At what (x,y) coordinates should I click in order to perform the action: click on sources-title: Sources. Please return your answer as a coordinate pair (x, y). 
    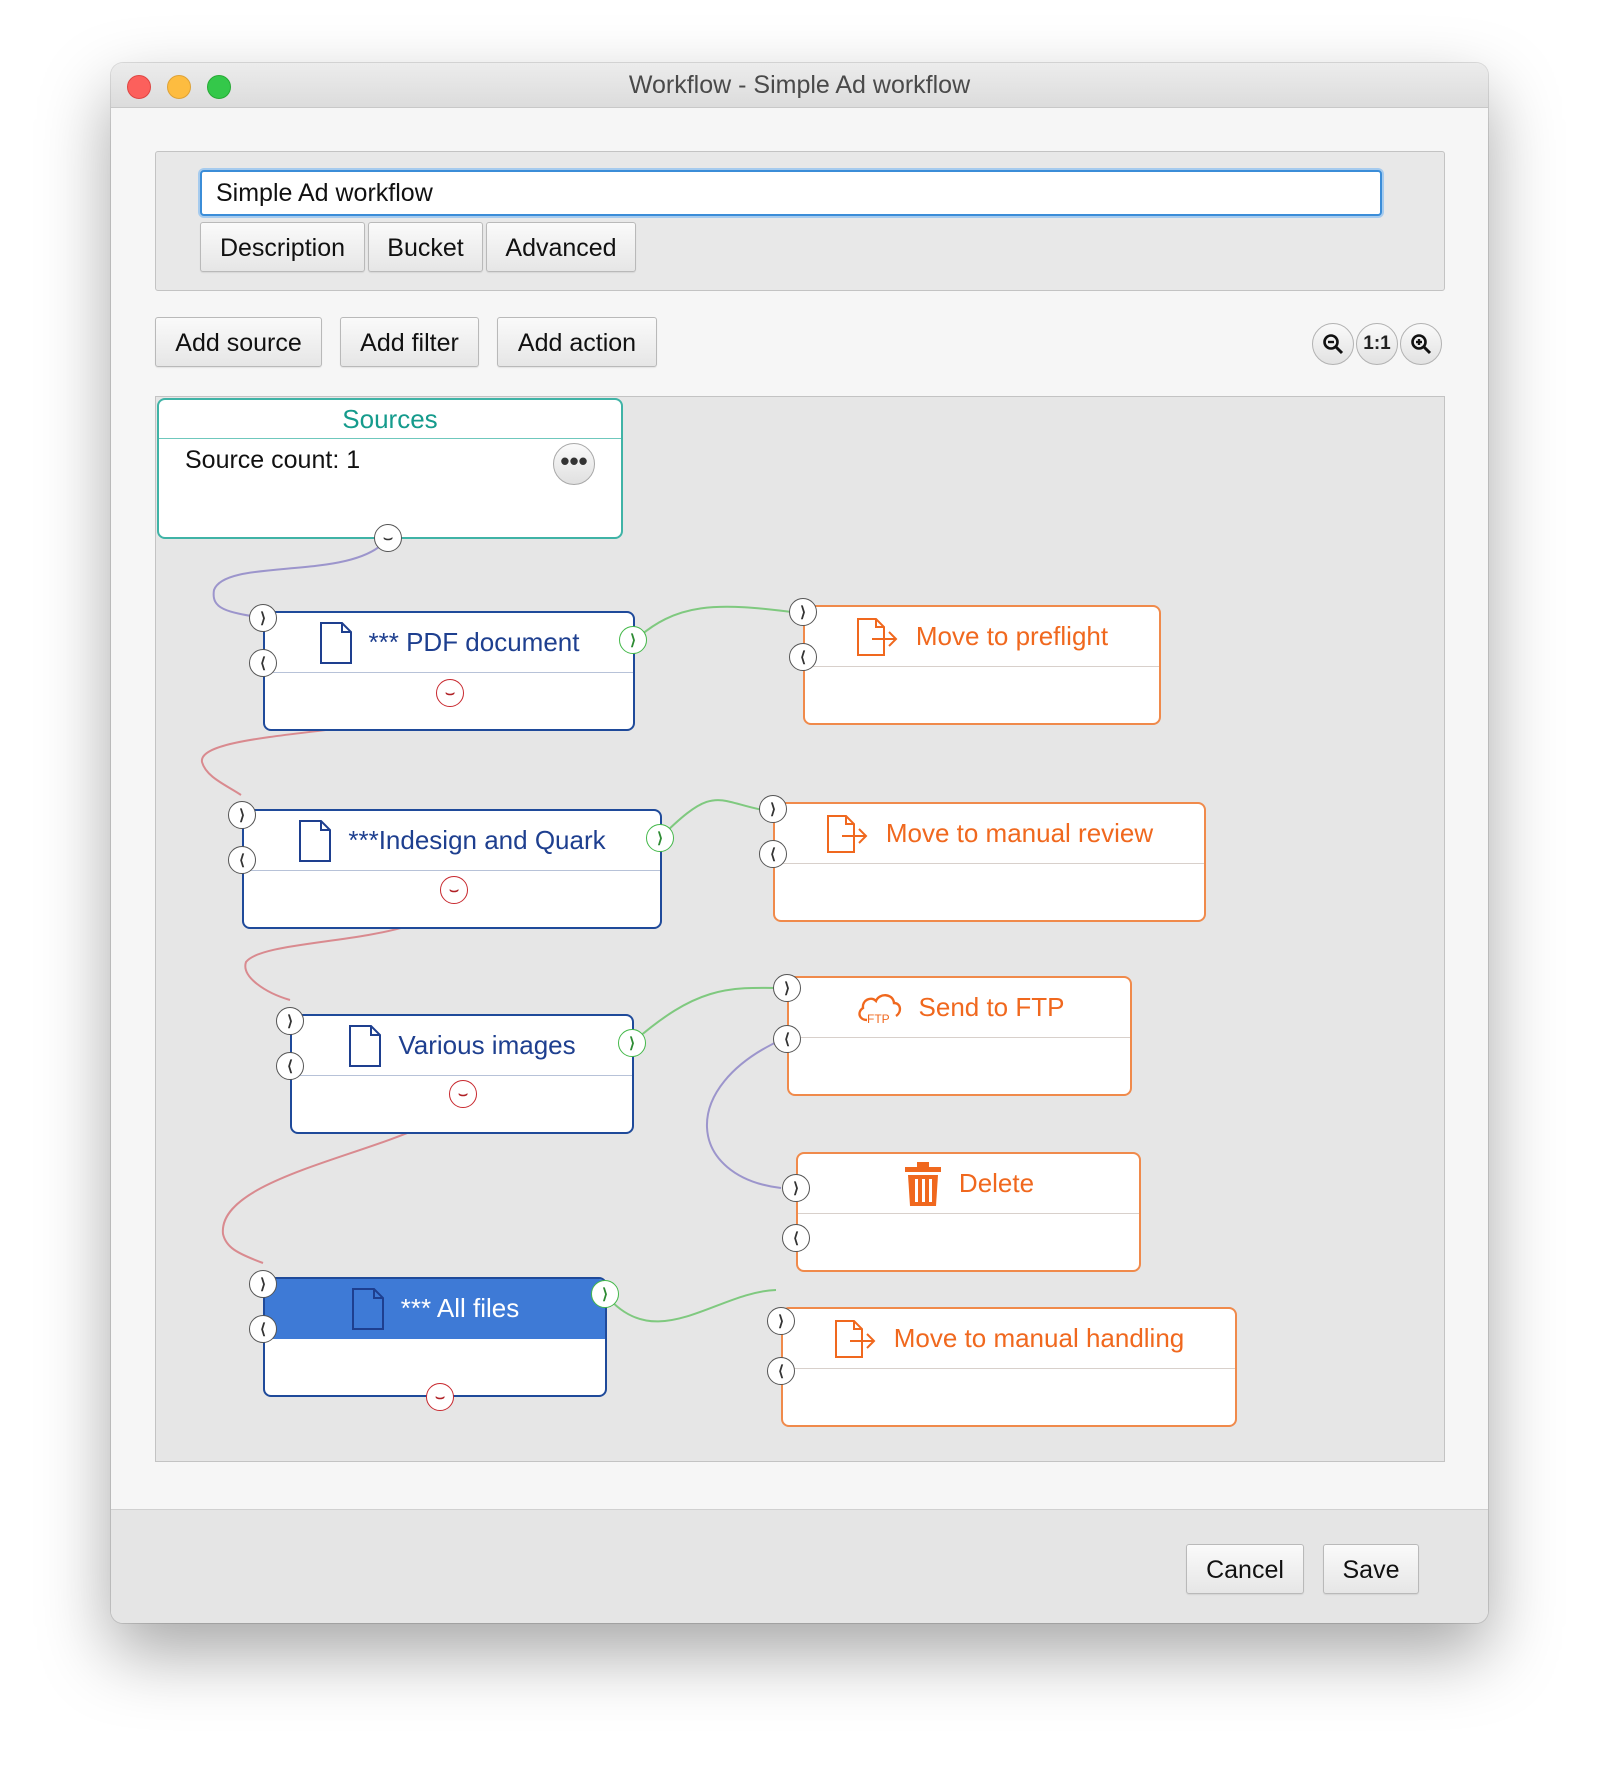
    Looking at the image, I should click on (390, 419).